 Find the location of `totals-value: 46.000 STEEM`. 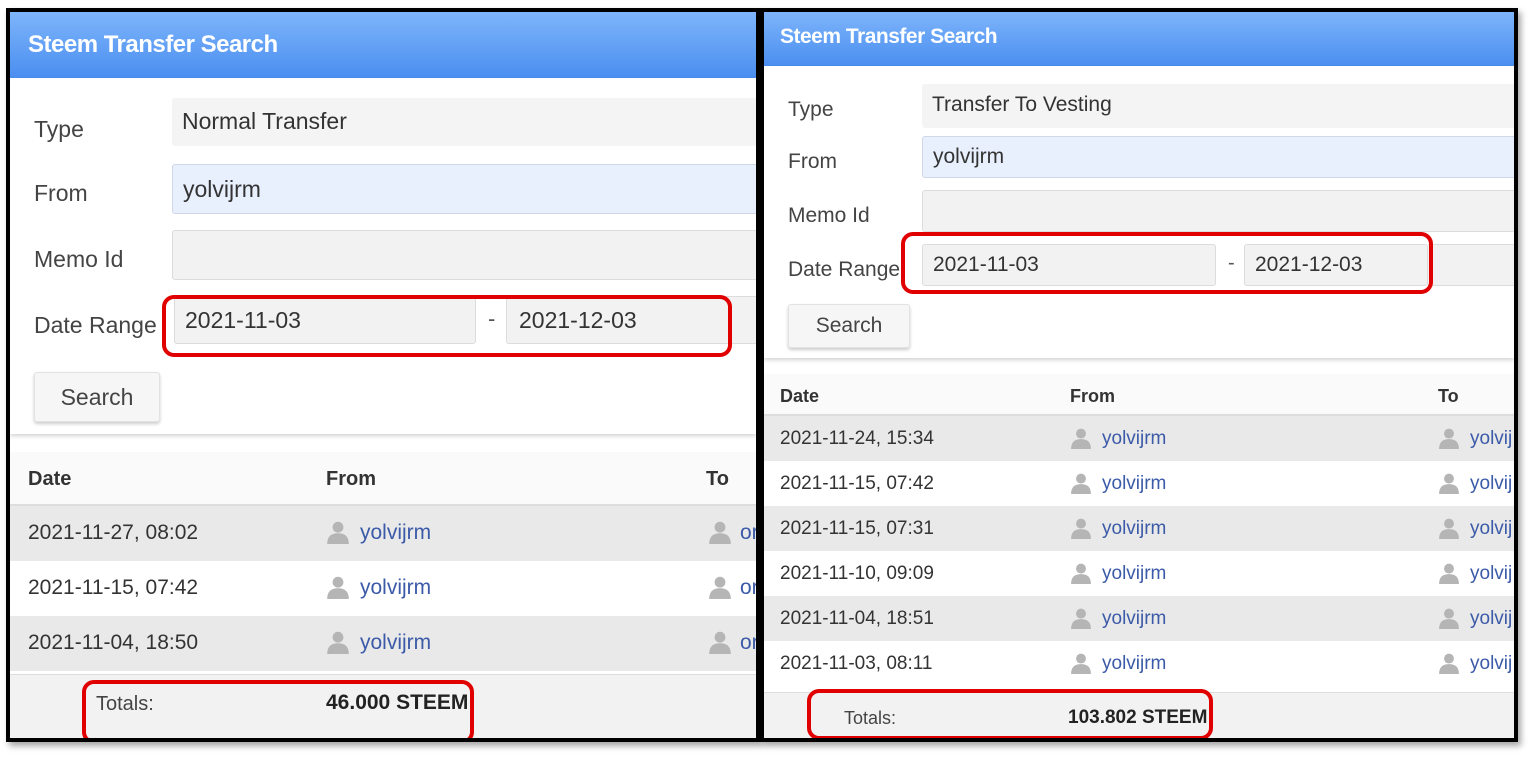

totals-value: 46.000 STEEM is located at coordinates (397, 702).